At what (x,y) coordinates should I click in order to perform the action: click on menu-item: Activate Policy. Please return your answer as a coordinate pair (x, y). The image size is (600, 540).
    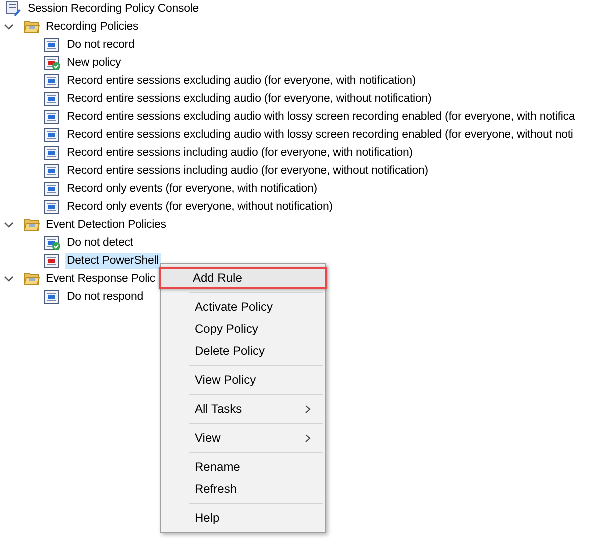
    Looking at the image, I should click on (243, 307).